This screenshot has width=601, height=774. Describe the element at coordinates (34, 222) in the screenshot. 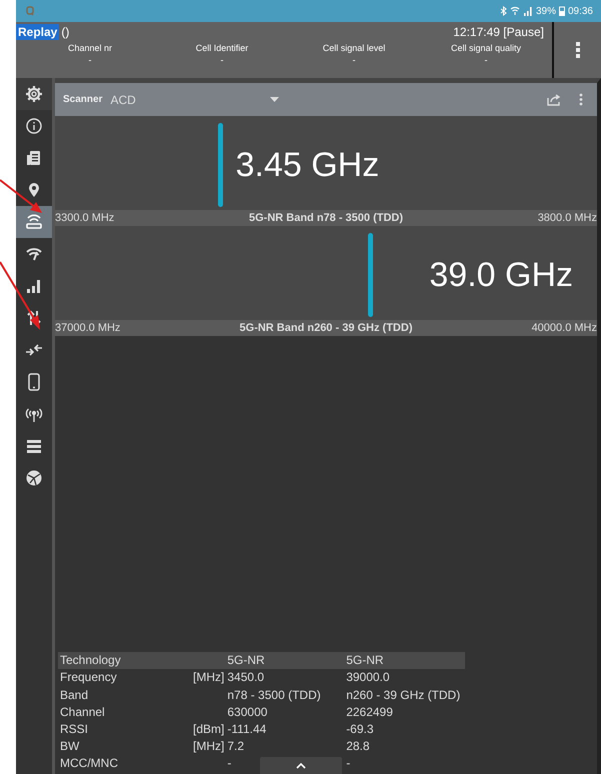

I see `router-icon` at that location.